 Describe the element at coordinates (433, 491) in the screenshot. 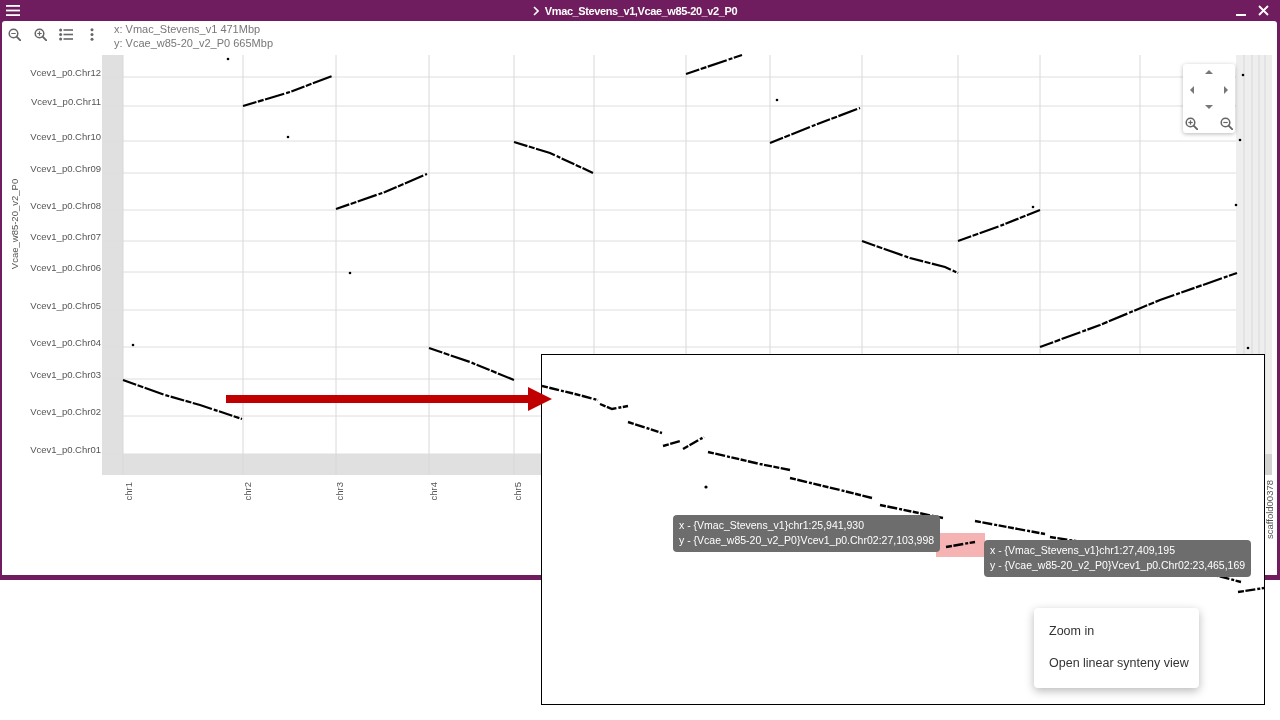

I see `x-axis-label: chr4` at that location.